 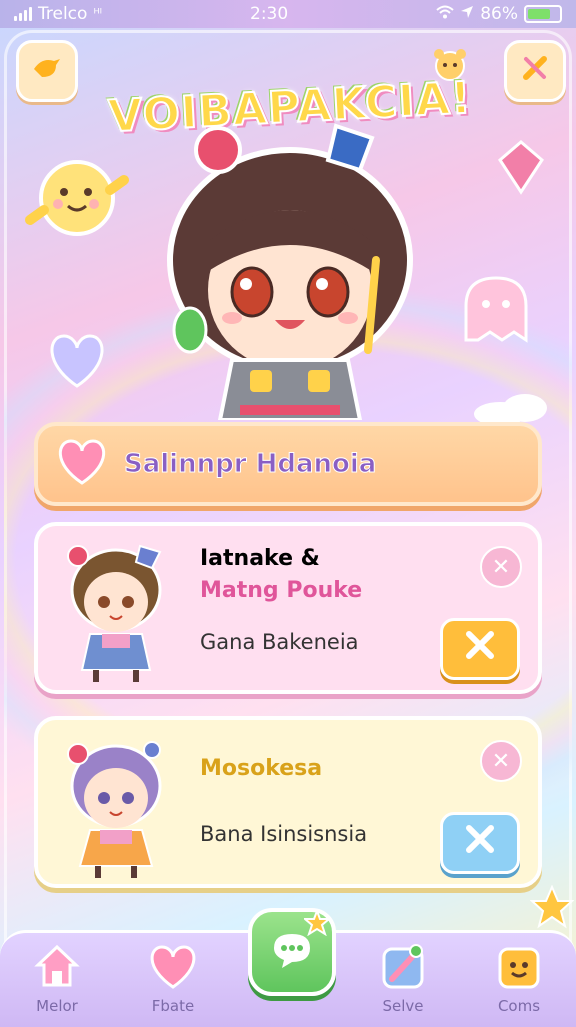 I want to click on back-button, so click(x=47, y=71).